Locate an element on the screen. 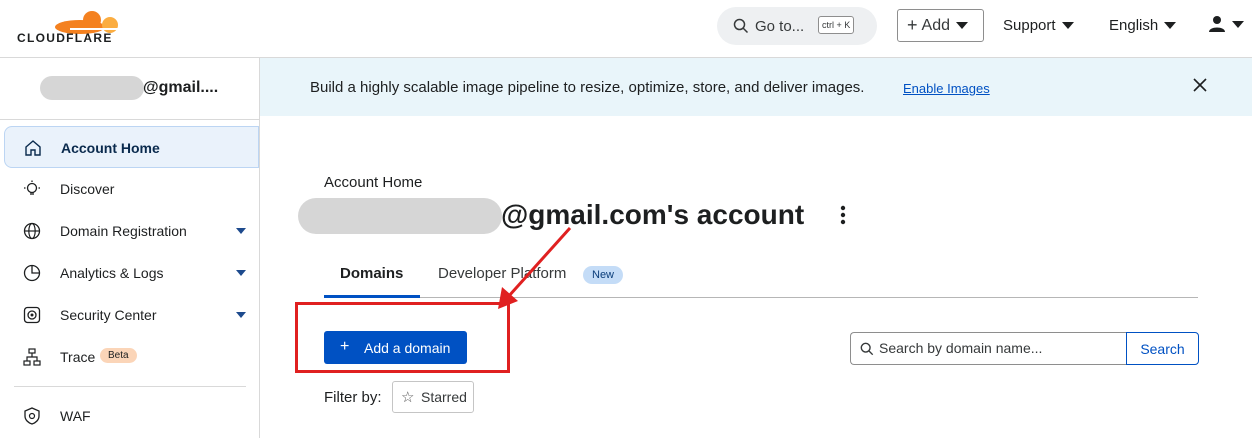 This screenshot has width=1252, height=438. sidebar-item-label: Analytics & Logs is located at coordinates (112, 273).